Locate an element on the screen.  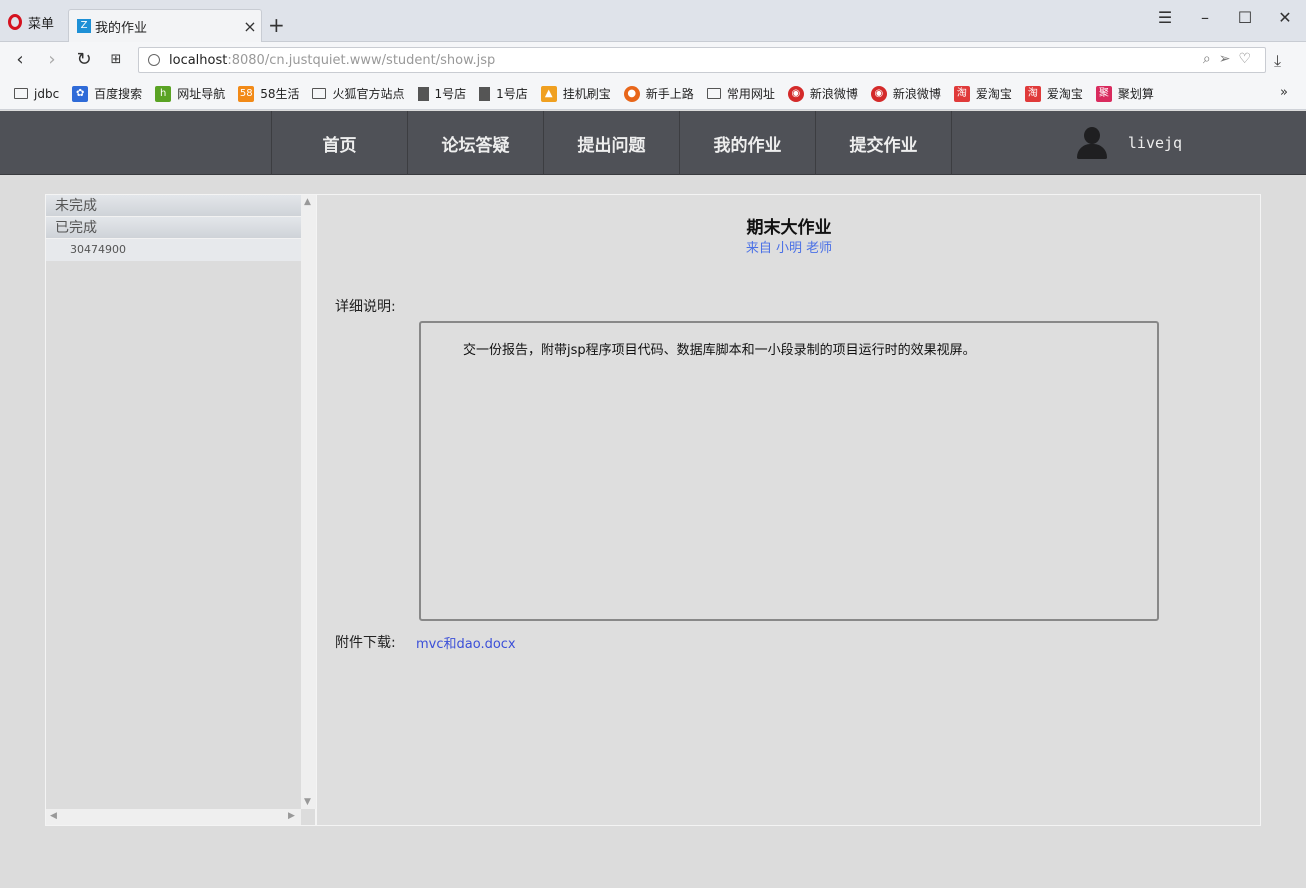
scroll-right-icon: ▶ is located at coordinates (291, 816).